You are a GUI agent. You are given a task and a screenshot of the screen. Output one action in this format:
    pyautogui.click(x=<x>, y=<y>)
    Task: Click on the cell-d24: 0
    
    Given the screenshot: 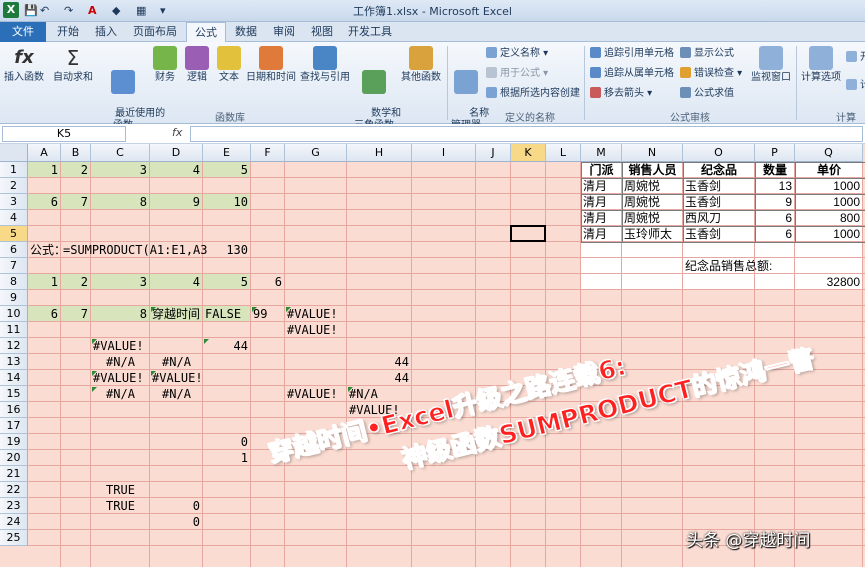 What is the action you would take?
    pyautogui.click(x=176, y=522)
    